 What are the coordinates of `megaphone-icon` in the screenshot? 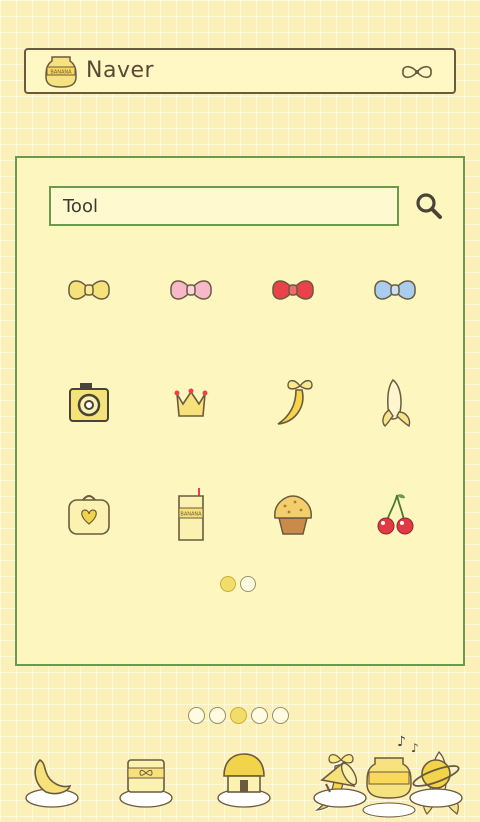 It's located at (340, 778).